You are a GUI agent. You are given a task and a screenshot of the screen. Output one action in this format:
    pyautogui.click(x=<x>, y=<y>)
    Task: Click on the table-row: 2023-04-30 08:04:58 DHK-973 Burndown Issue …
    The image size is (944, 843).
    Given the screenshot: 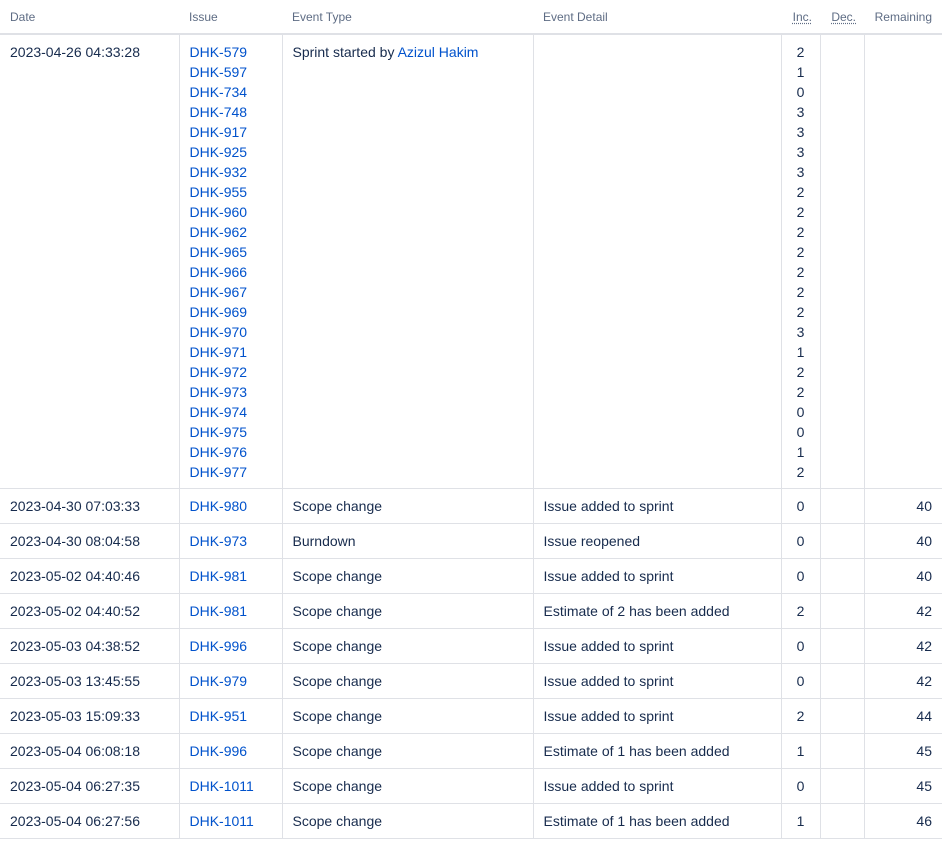 What is the action you would take?
    pyautogui.click(x=471, y=541)
    